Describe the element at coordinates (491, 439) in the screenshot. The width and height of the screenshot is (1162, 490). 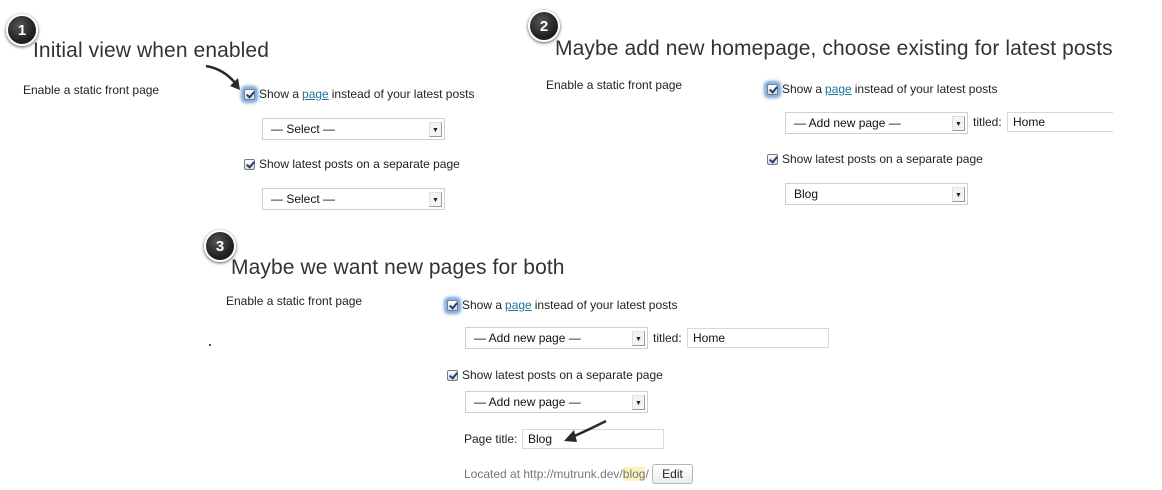
I see `page-title-label: Page title:` at that location.